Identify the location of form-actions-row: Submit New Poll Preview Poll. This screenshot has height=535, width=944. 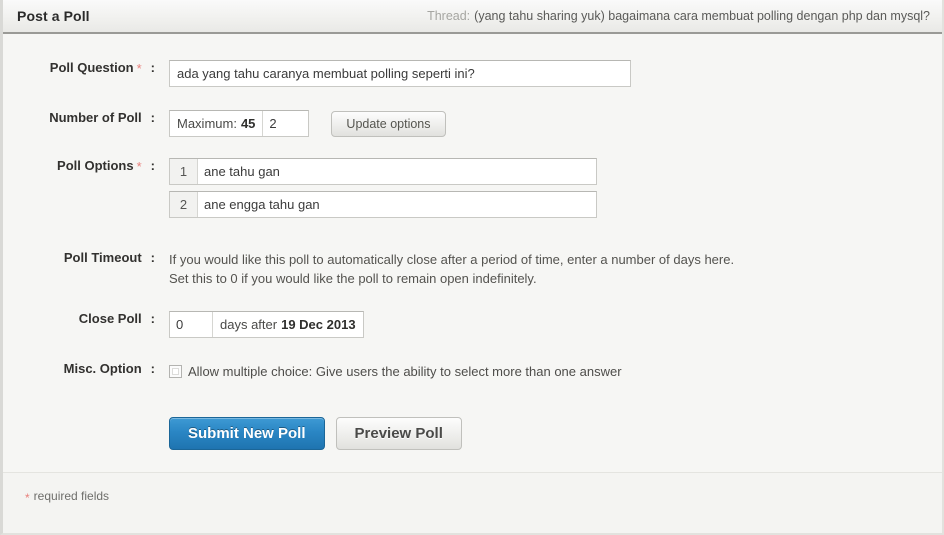
(243, 433).